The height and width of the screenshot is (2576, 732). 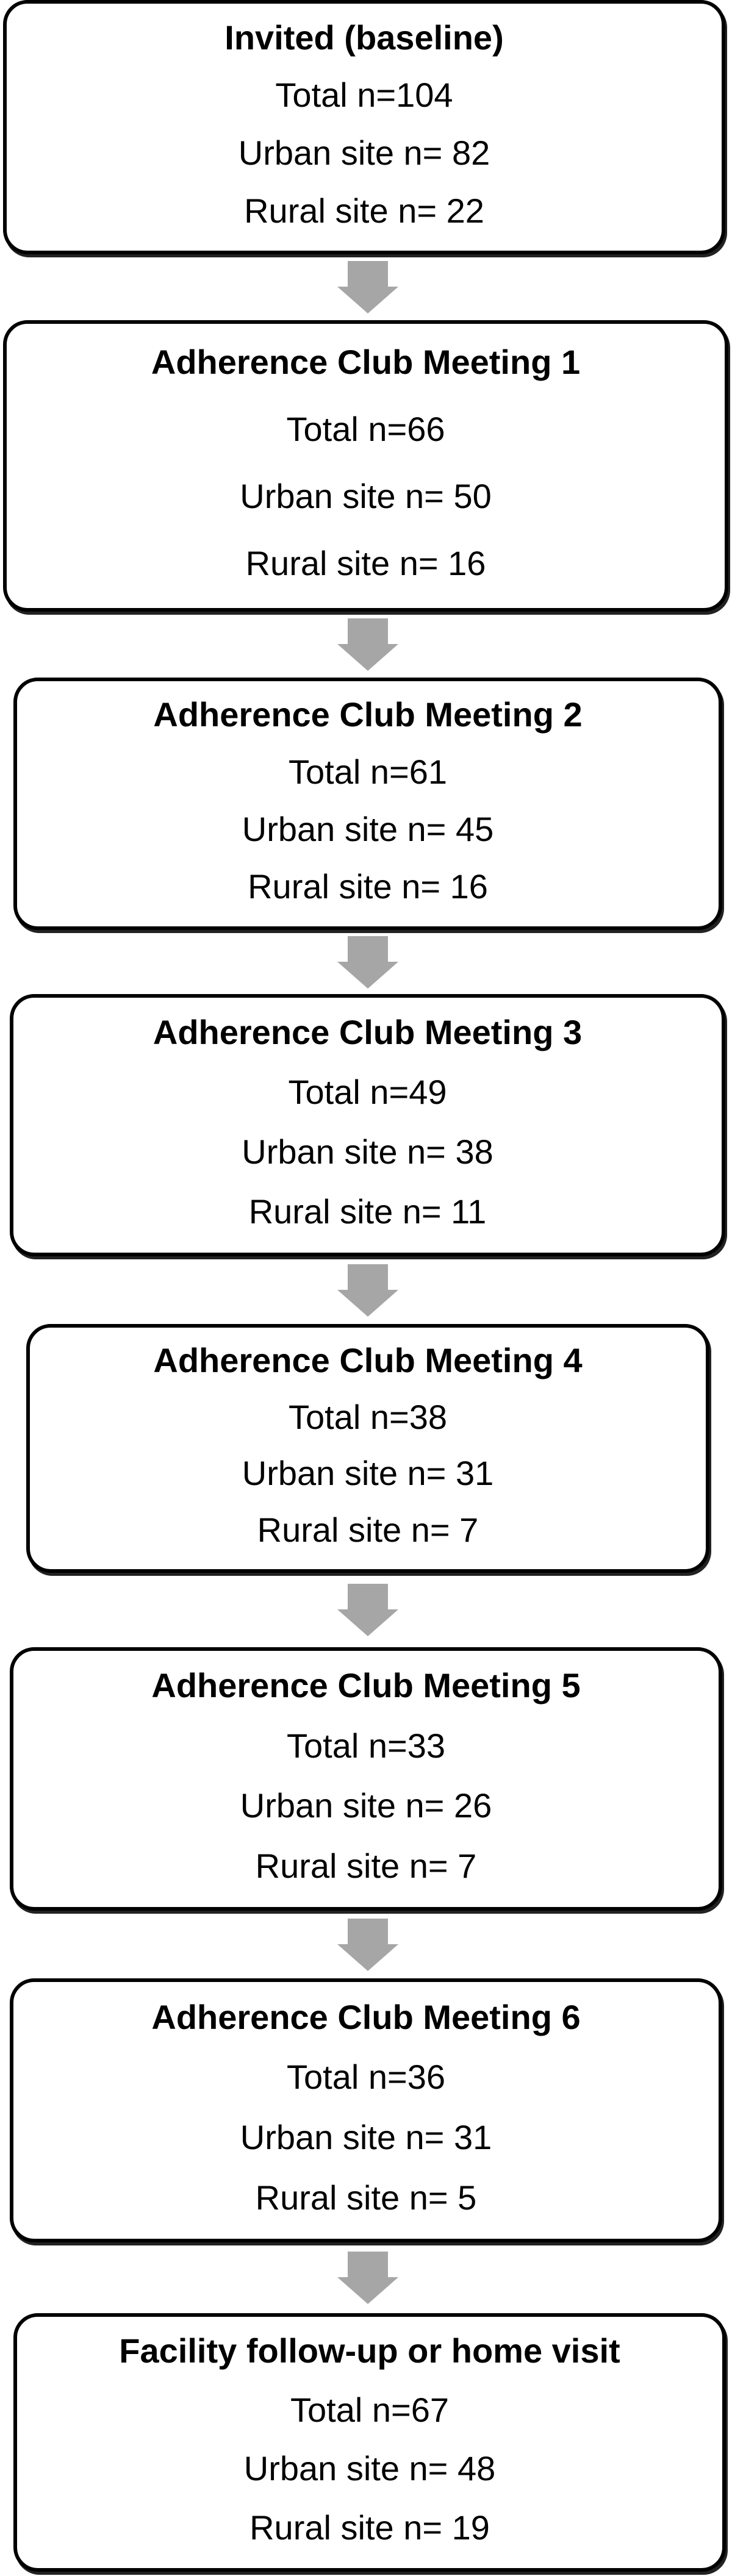 I want to click on box-urban: Urban site n= 26, so click(x=366, y=1805).